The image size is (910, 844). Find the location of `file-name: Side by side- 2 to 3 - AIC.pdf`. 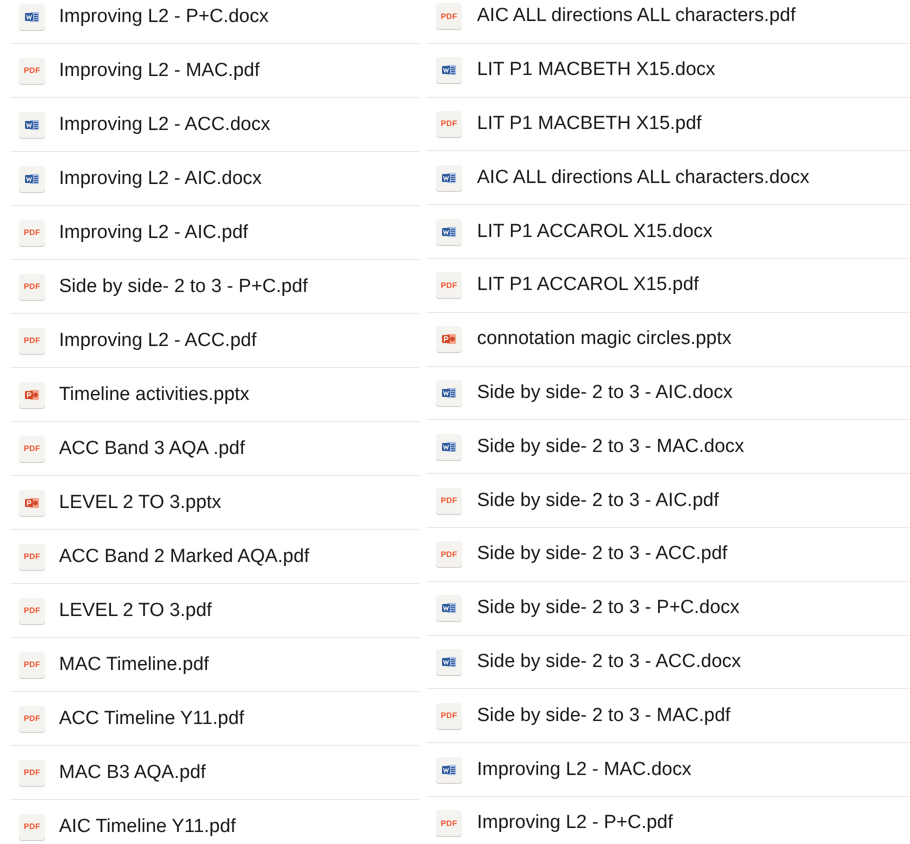

file-name: Side by side- 2 to 3 - AIC.pdf is located at coordinates (598, 501).